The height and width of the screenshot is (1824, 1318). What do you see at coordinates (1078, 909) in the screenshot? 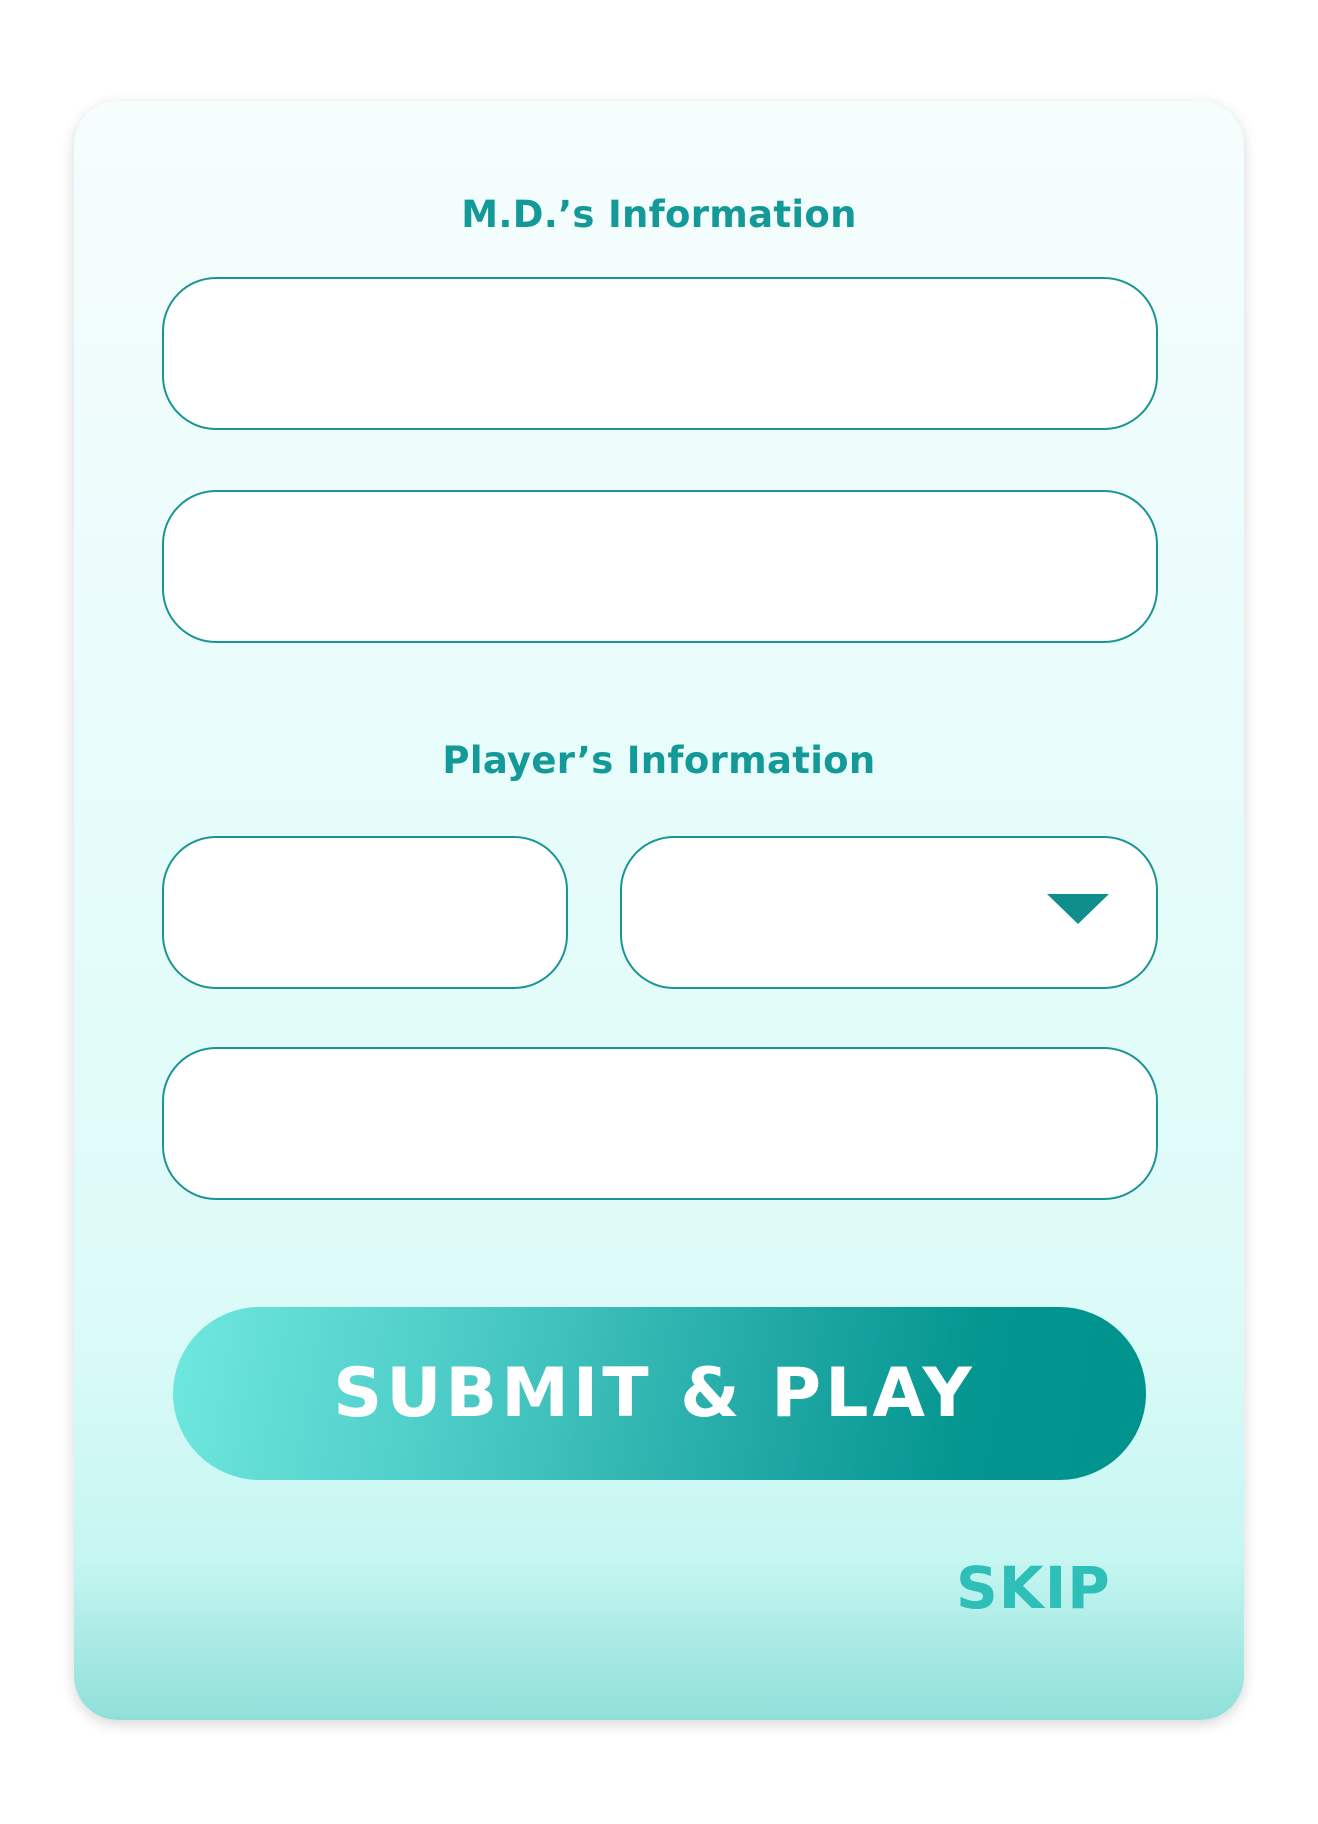
I see `caret-down-icon` at bounding box center [1078, 909].